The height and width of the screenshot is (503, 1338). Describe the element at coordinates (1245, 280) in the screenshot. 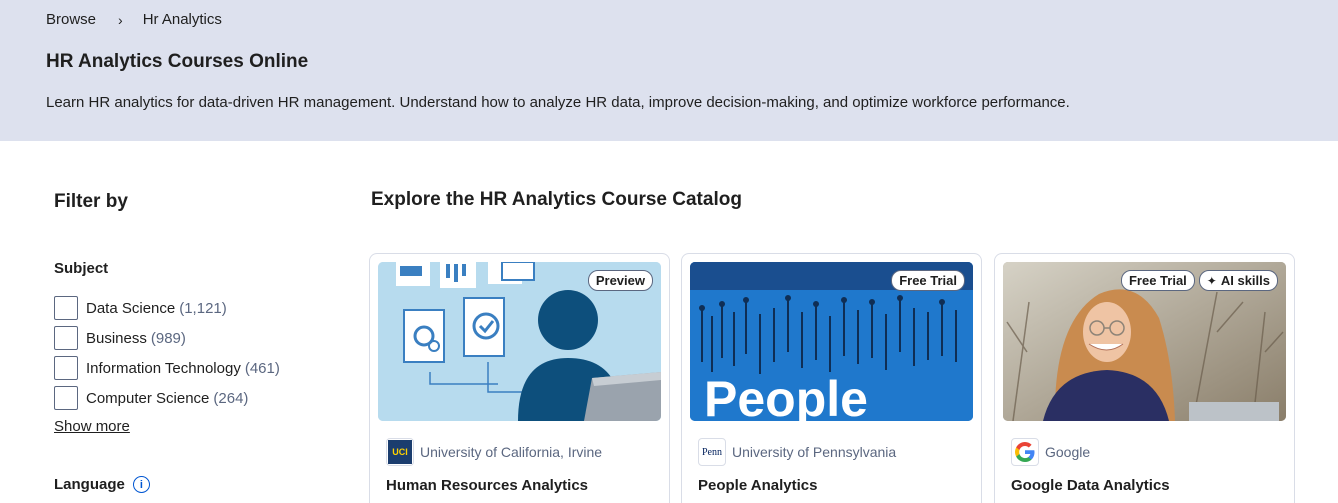

I see `ai-skills-label: AI skills` at that location.